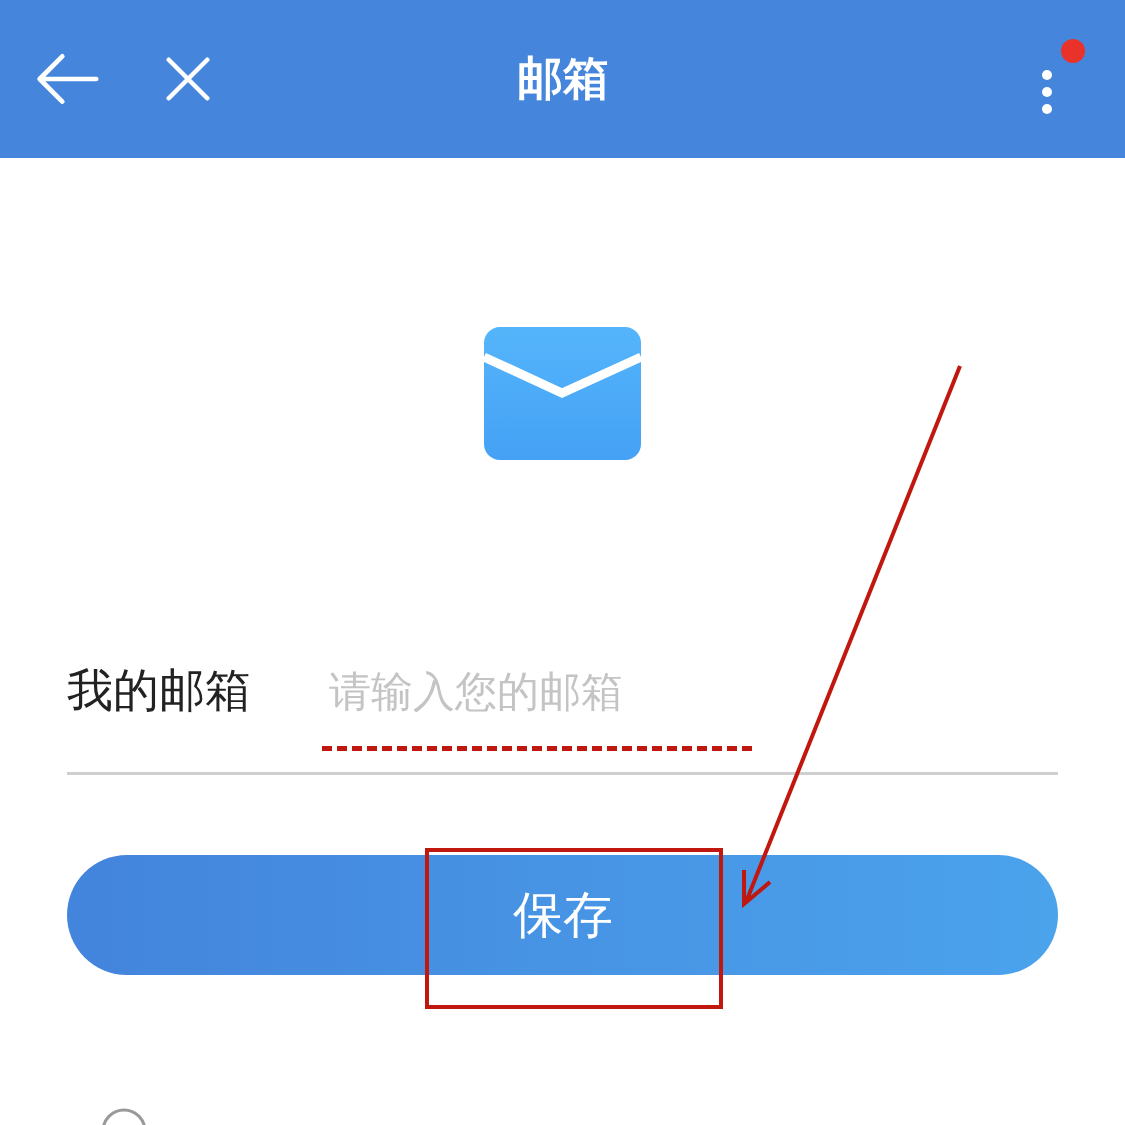 This screenshot has width=1125, height=1125. I want to click on envelope-icon, so click(562, 393).